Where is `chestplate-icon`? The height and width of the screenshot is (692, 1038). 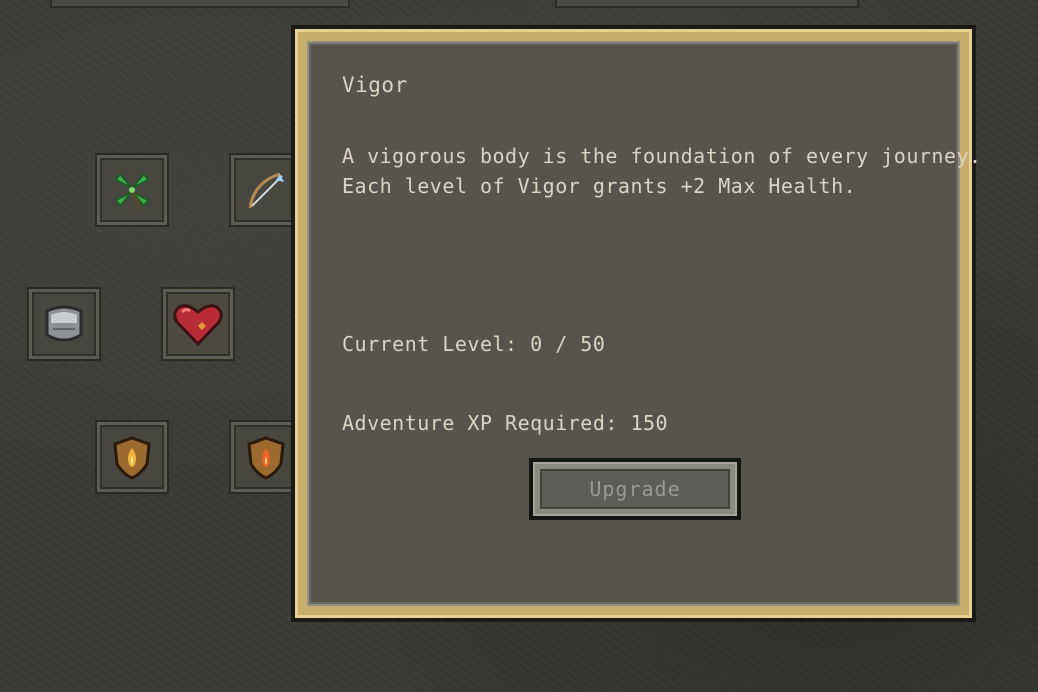
chestplate-icon is located at coordinates (64, 323).